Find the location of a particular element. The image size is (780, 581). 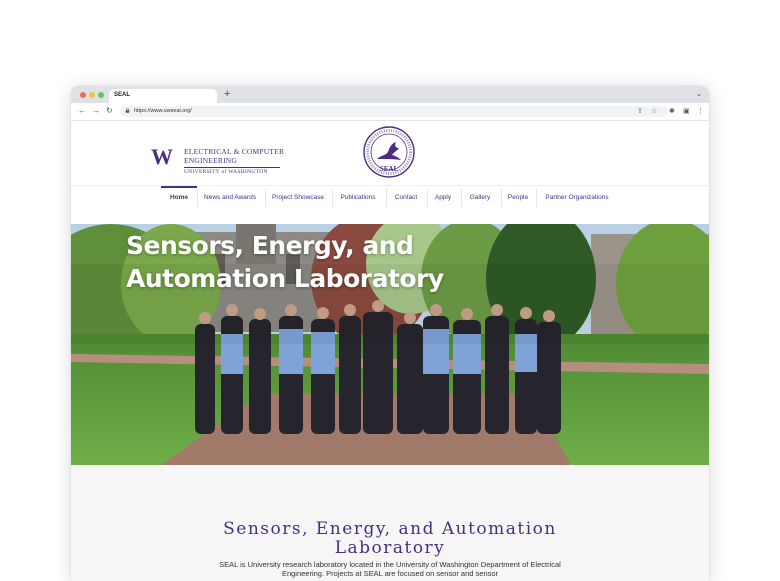

nav-apply: Apply is located at coordinates (443, 198).